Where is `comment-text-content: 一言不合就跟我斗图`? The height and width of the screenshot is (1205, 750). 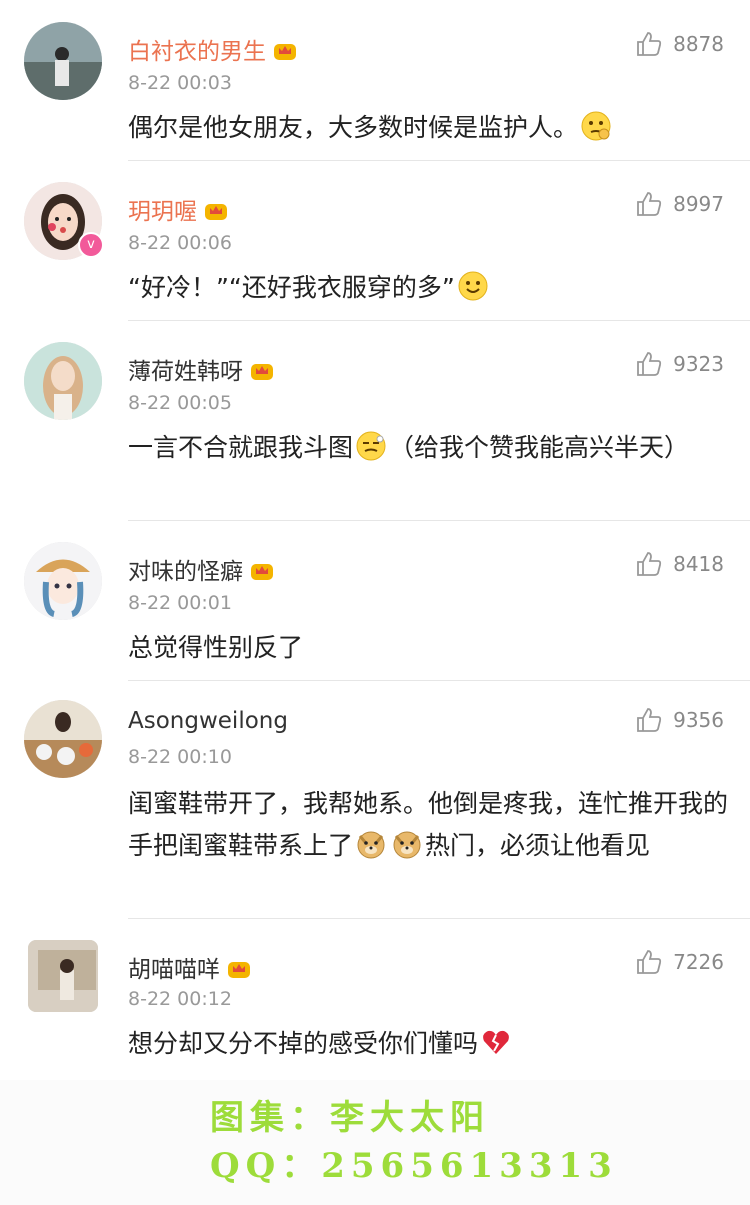
comment-text-content: 一言不合就跟我斗图 is located at coordinates (241, 447).